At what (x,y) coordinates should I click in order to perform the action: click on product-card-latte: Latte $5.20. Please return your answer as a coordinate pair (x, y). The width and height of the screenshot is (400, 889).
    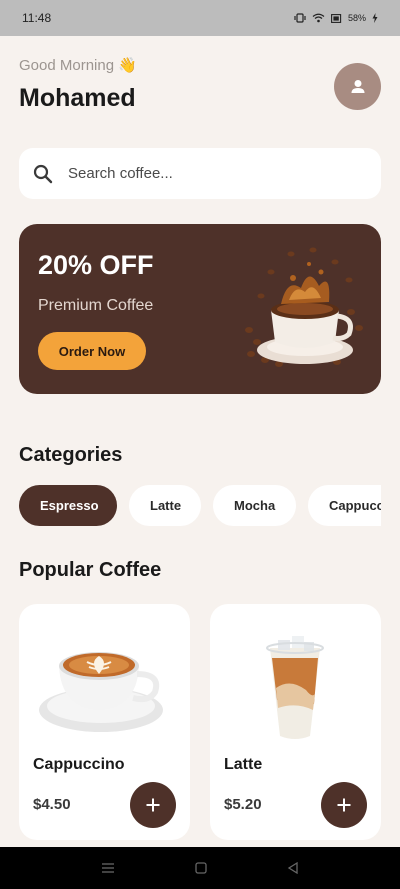
    Looking at the image, I should click on (295, 722).